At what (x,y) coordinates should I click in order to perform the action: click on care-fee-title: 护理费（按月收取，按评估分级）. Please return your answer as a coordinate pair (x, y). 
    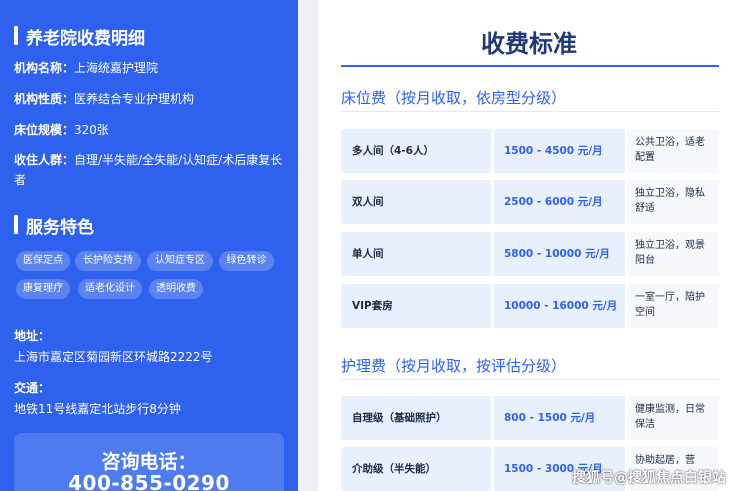
    Looking at the image, I should click on (454, 366).